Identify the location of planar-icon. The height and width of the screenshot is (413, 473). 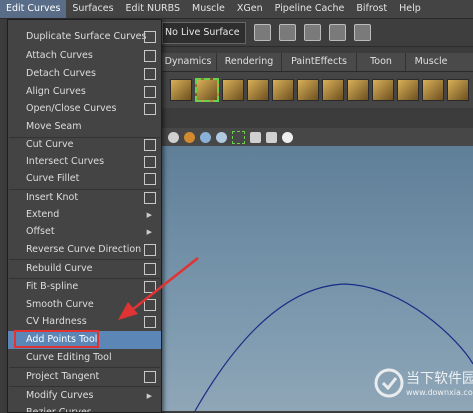
(258, 90).